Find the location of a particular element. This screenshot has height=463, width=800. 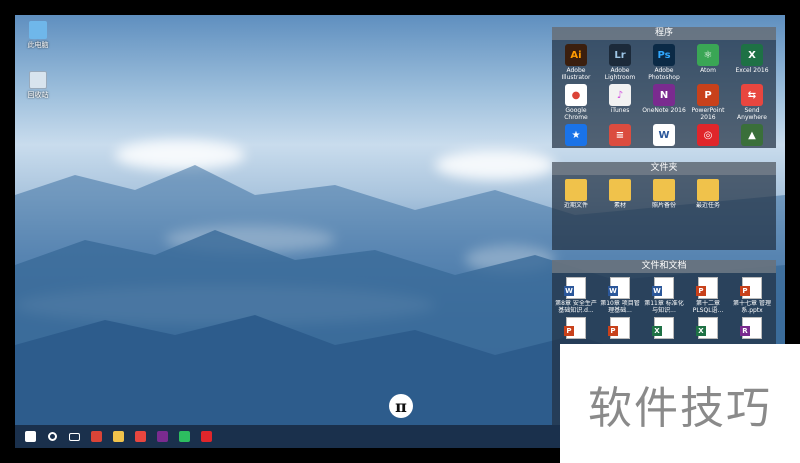

document-label: 第十七章 管理系.pptx is located at coordinates (752, 307).